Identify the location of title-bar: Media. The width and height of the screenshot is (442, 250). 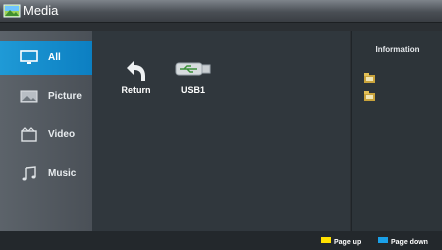
(221, 11).